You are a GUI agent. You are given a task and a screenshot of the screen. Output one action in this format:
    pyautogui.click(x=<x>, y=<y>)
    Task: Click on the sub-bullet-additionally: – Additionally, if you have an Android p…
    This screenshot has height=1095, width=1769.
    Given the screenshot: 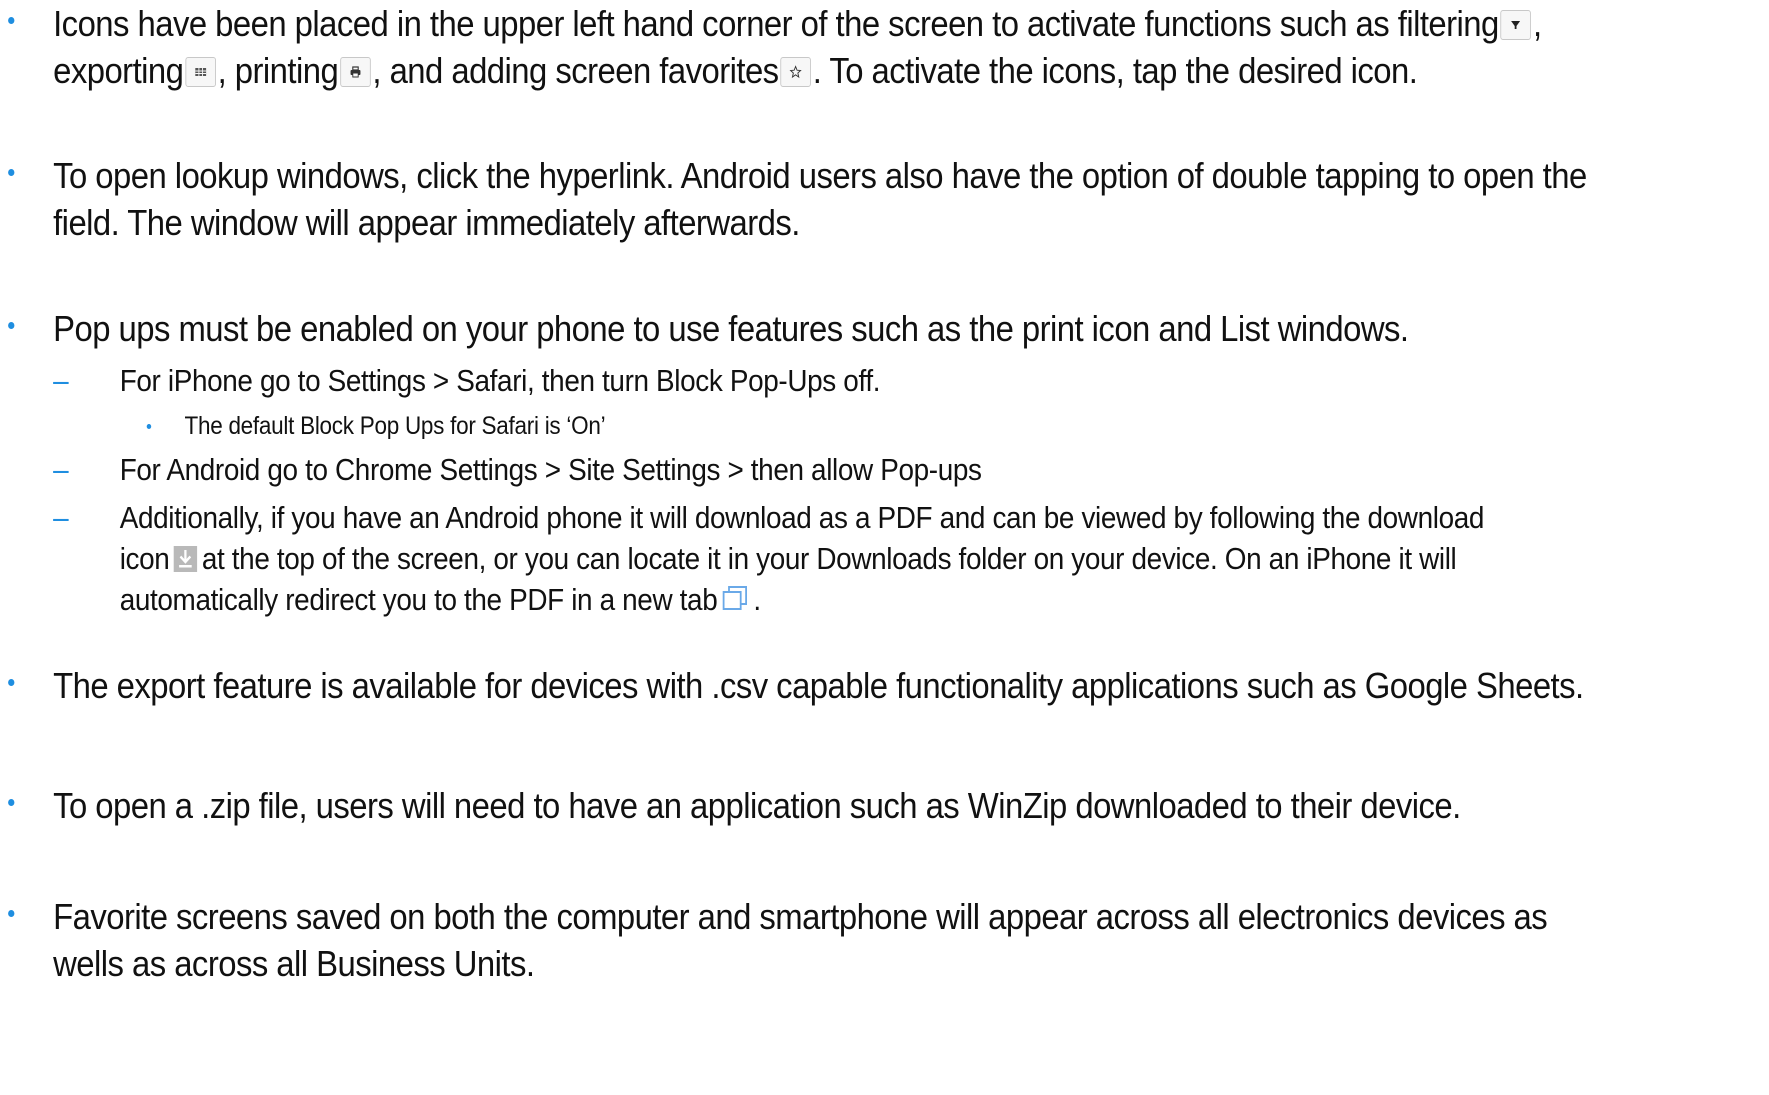 What is the action you would take?
    pyautogui.click(x=884, y=558)
    